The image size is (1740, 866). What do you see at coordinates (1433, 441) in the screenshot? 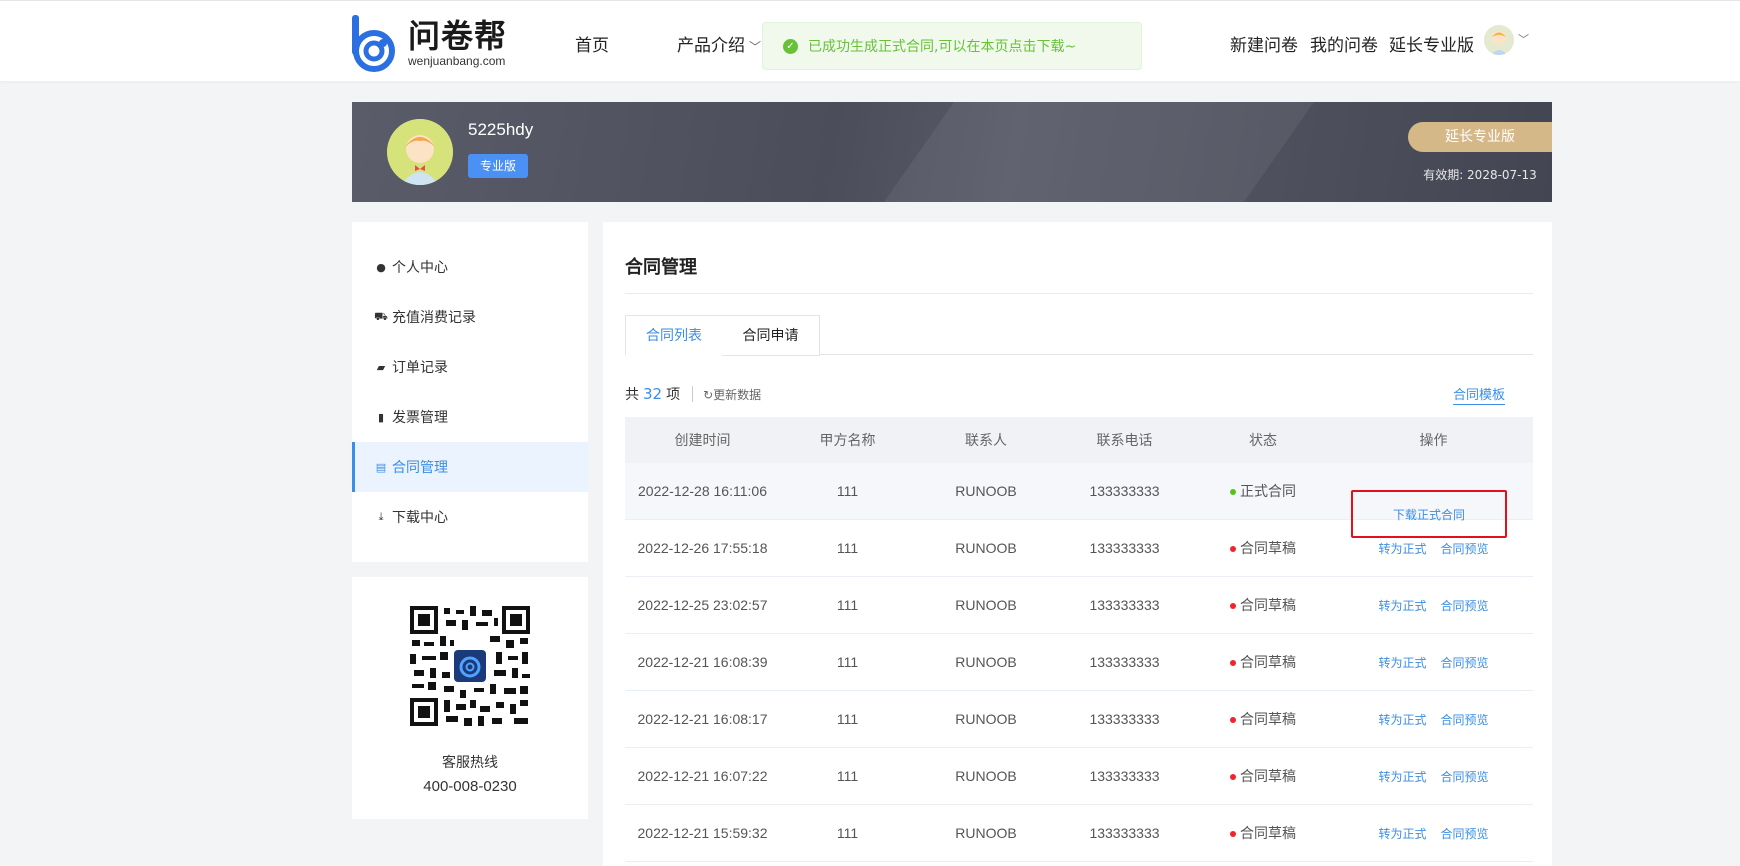
I see `column-header-actions: 操作` at bounding box center [1433, 441].